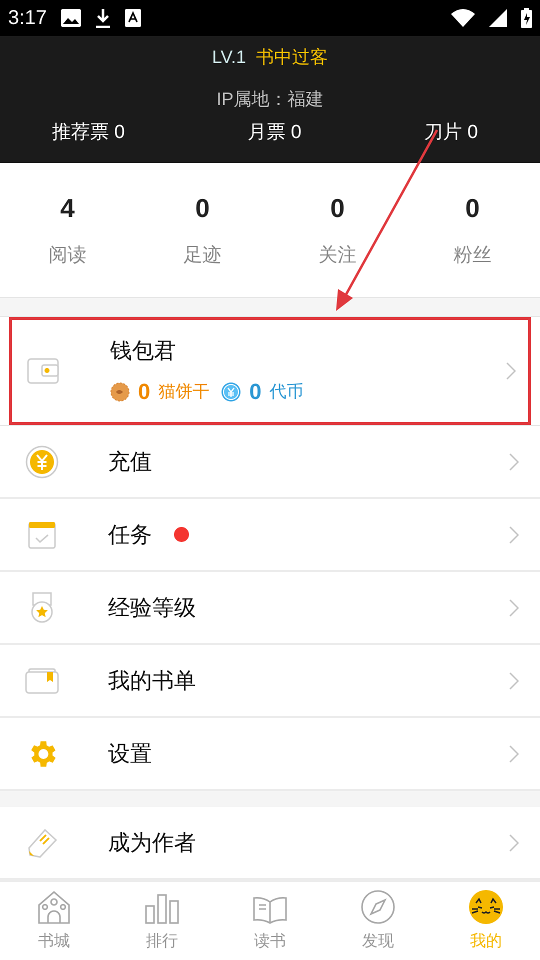  Describe the element at coordinates (130, 535) in the screenshot. I see `menu-label: 任务` at that location.